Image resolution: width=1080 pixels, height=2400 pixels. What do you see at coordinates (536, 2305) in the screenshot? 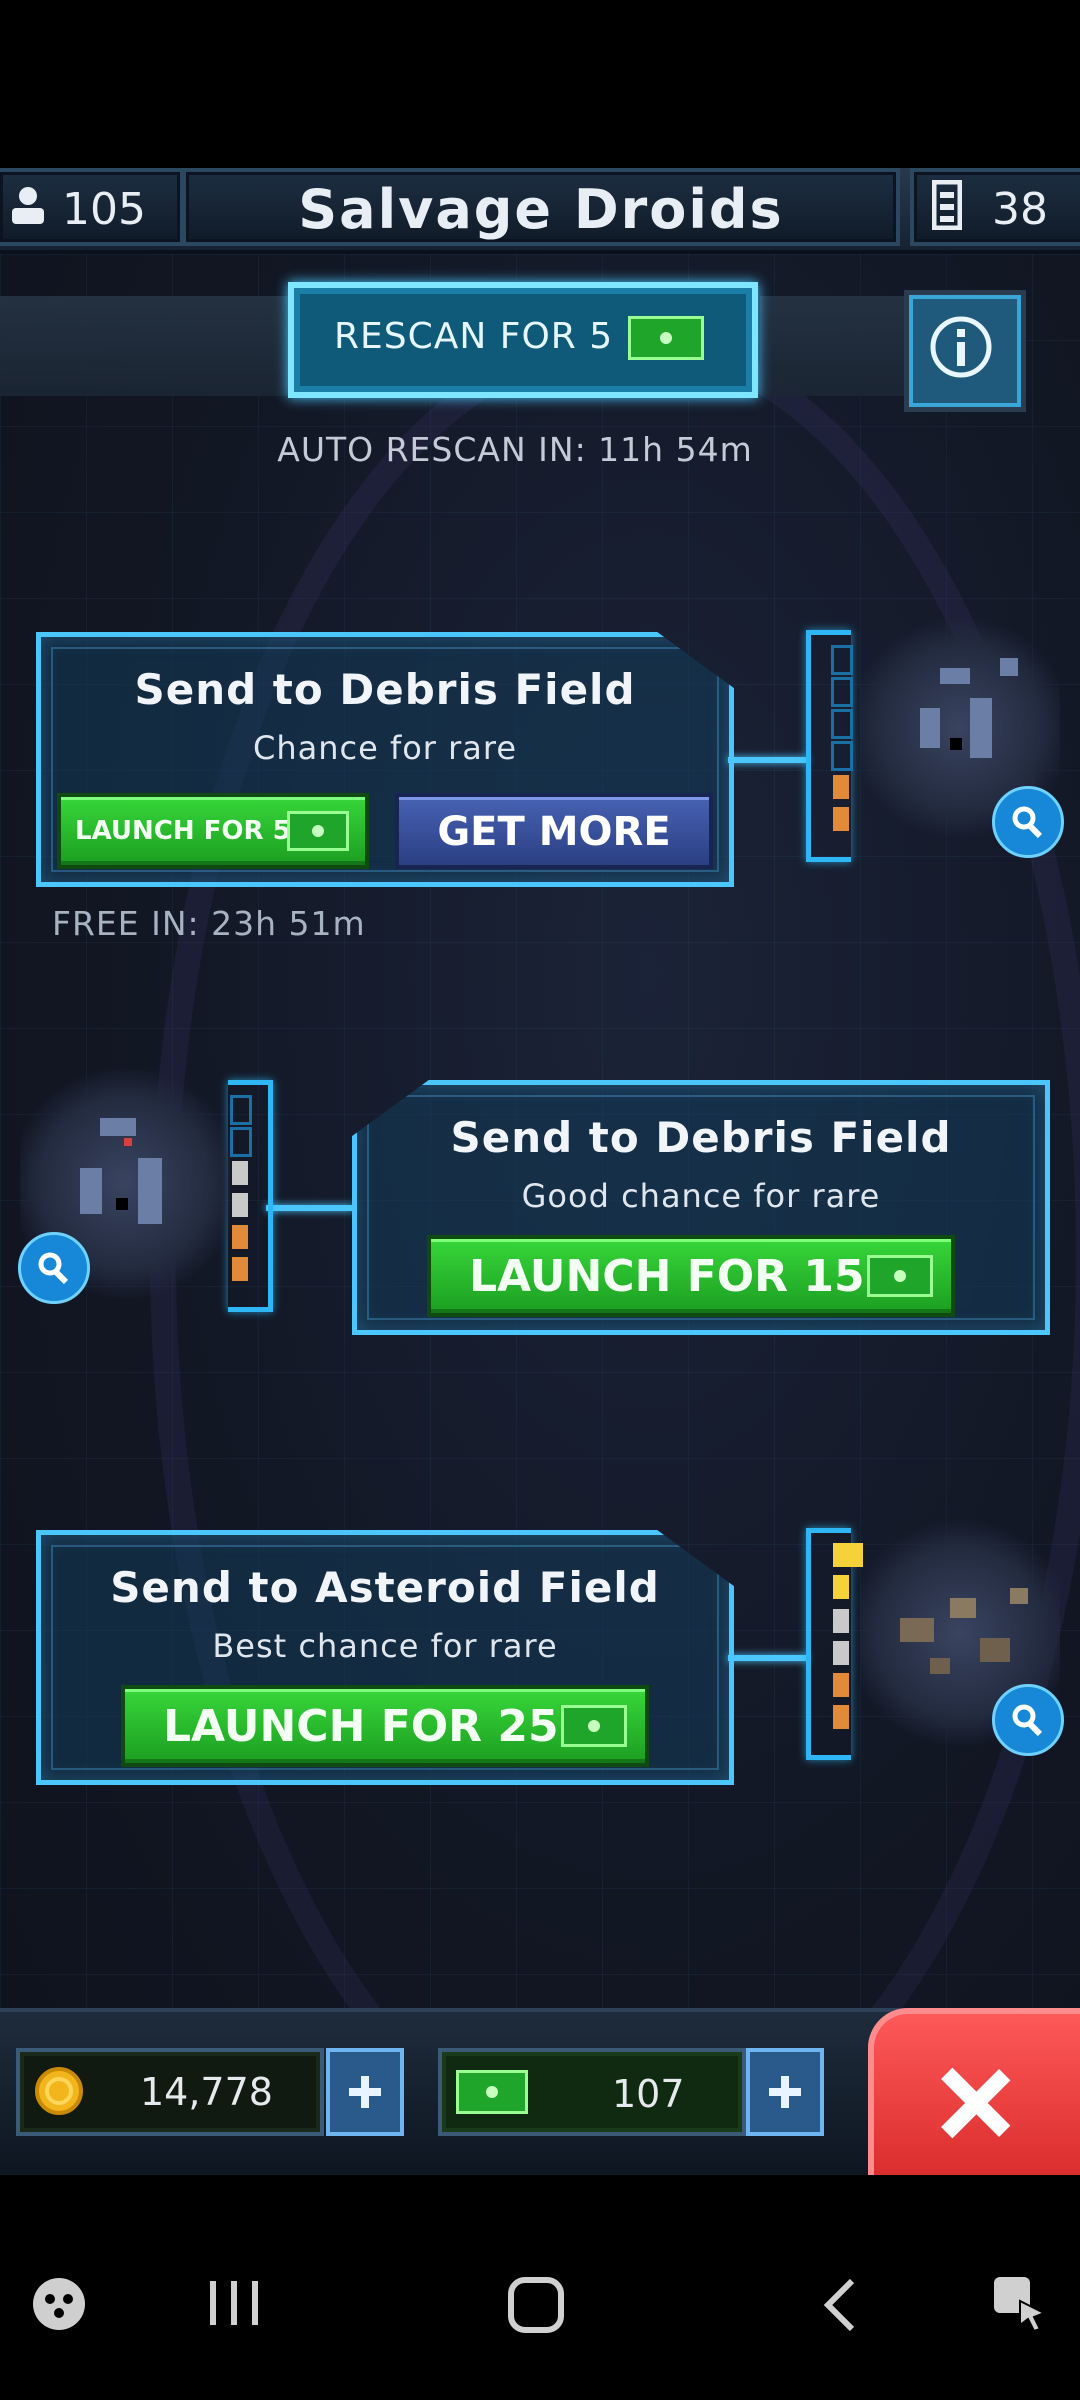
I see `home-icon` at bounding box center [536, 2305].